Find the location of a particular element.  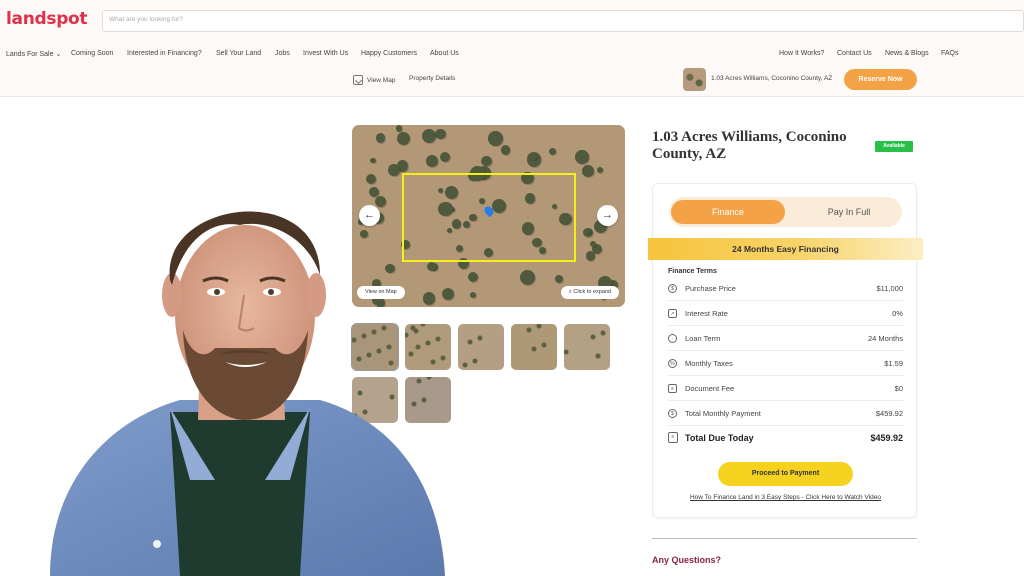

clock-icon: · is located at coordinates (672, 338).